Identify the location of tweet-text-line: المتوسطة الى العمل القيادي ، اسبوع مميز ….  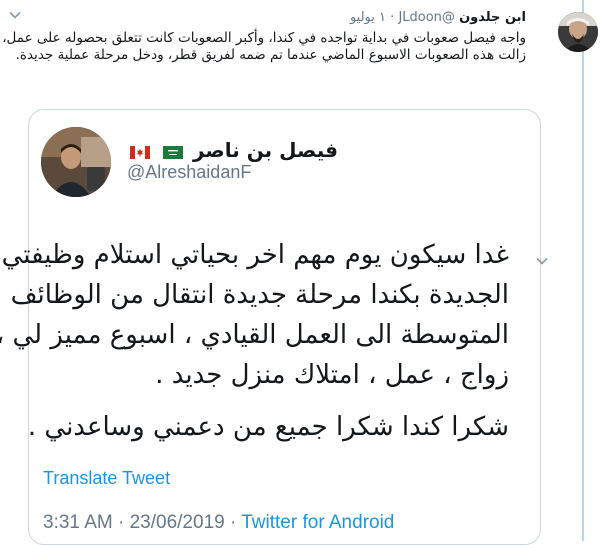
(254, 335).